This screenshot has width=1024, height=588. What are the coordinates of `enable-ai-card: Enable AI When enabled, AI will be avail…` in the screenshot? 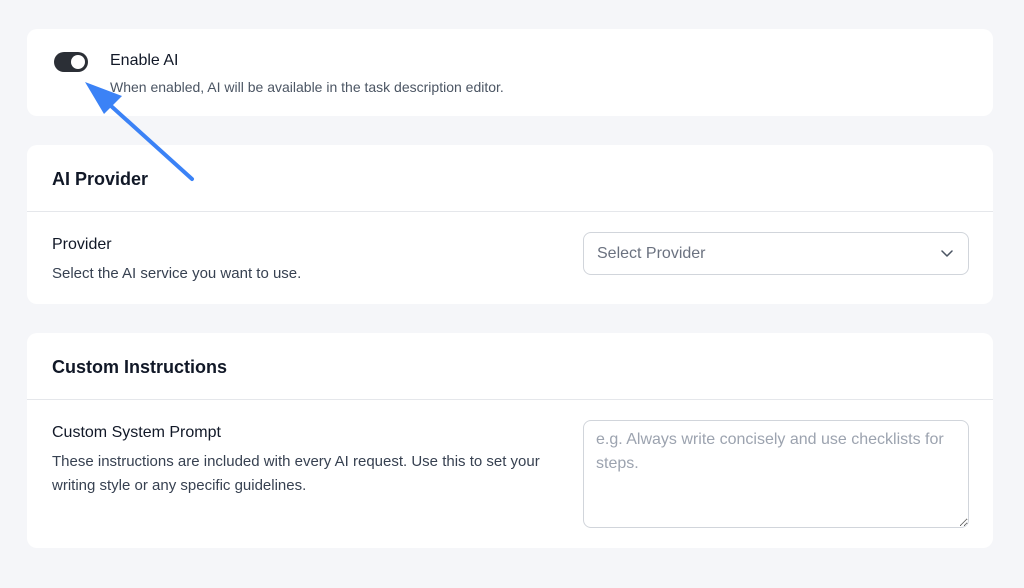 It's located at (510, 72).